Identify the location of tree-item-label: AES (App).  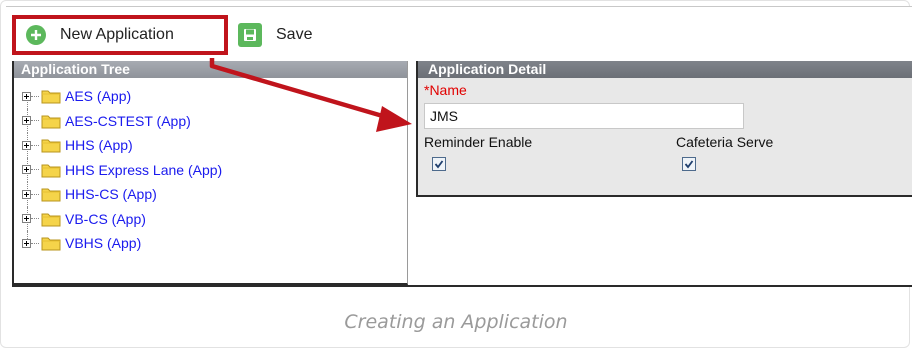
(98, 96).